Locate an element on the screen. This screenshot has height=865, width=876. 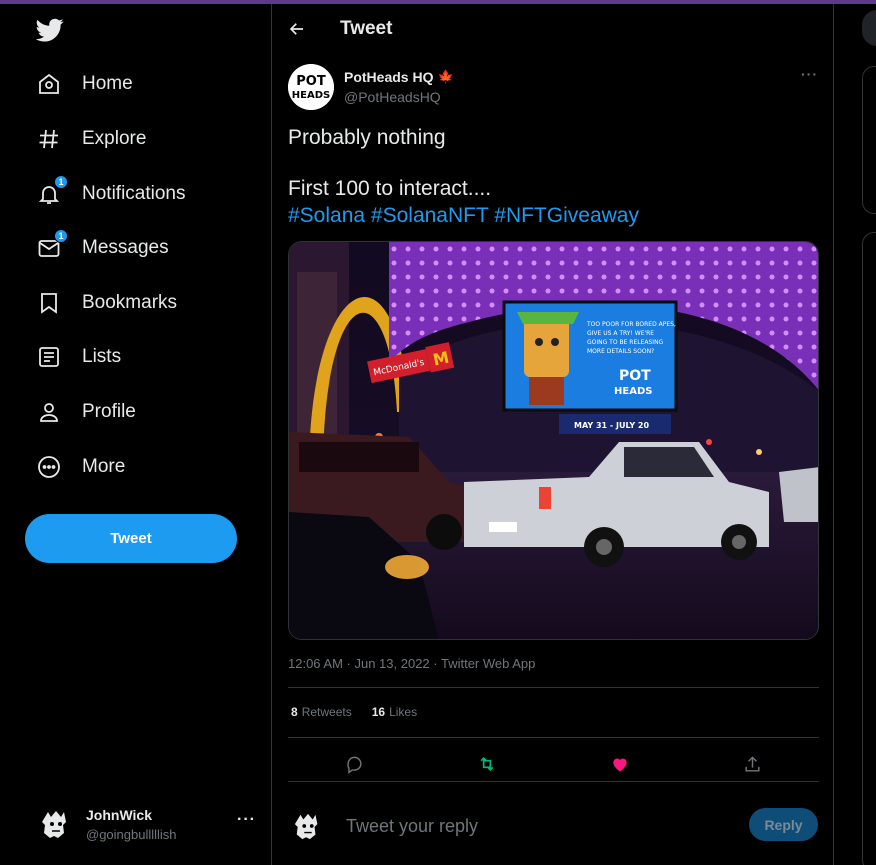
tweet-actions is located at coordinates (553, 764).